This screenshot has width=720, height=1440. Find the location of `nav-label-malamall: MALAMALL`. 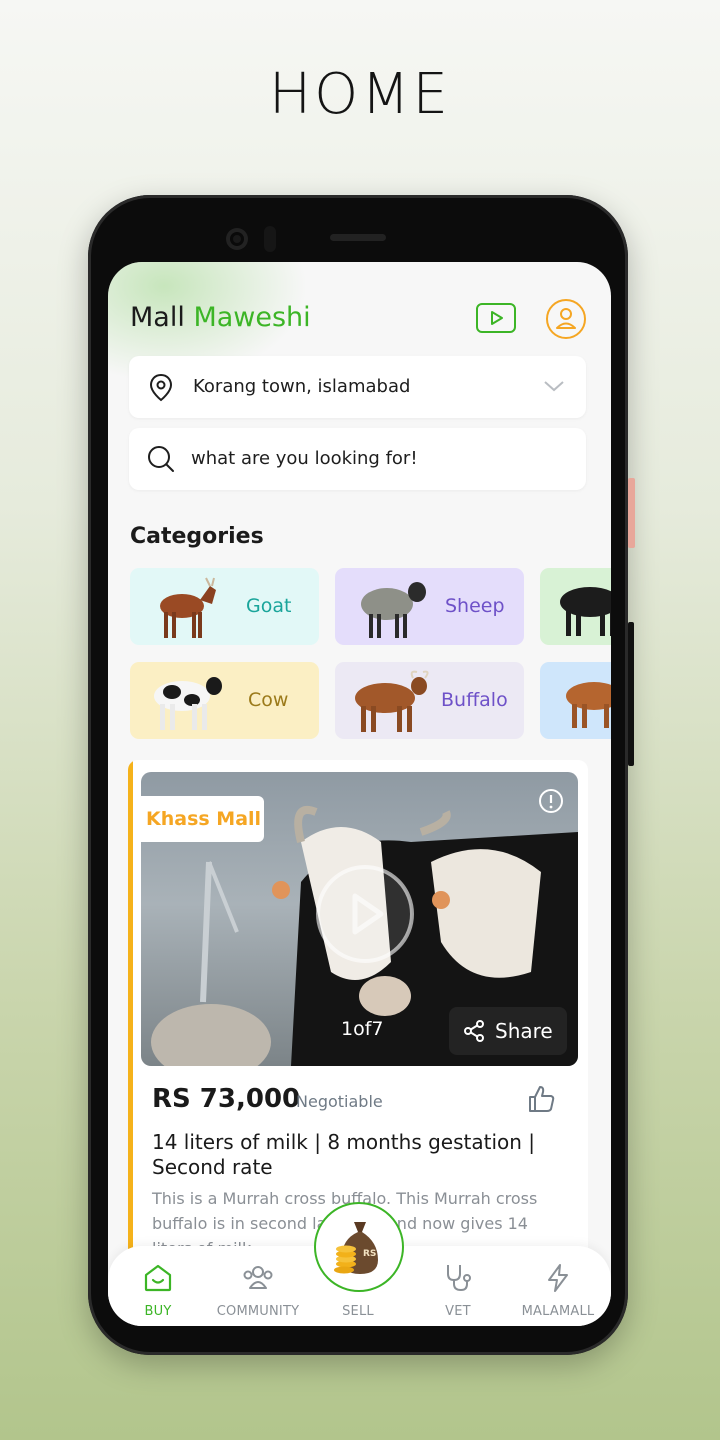

nav-label-malamall: MALAMALL is located at coordinates (558, 1311).